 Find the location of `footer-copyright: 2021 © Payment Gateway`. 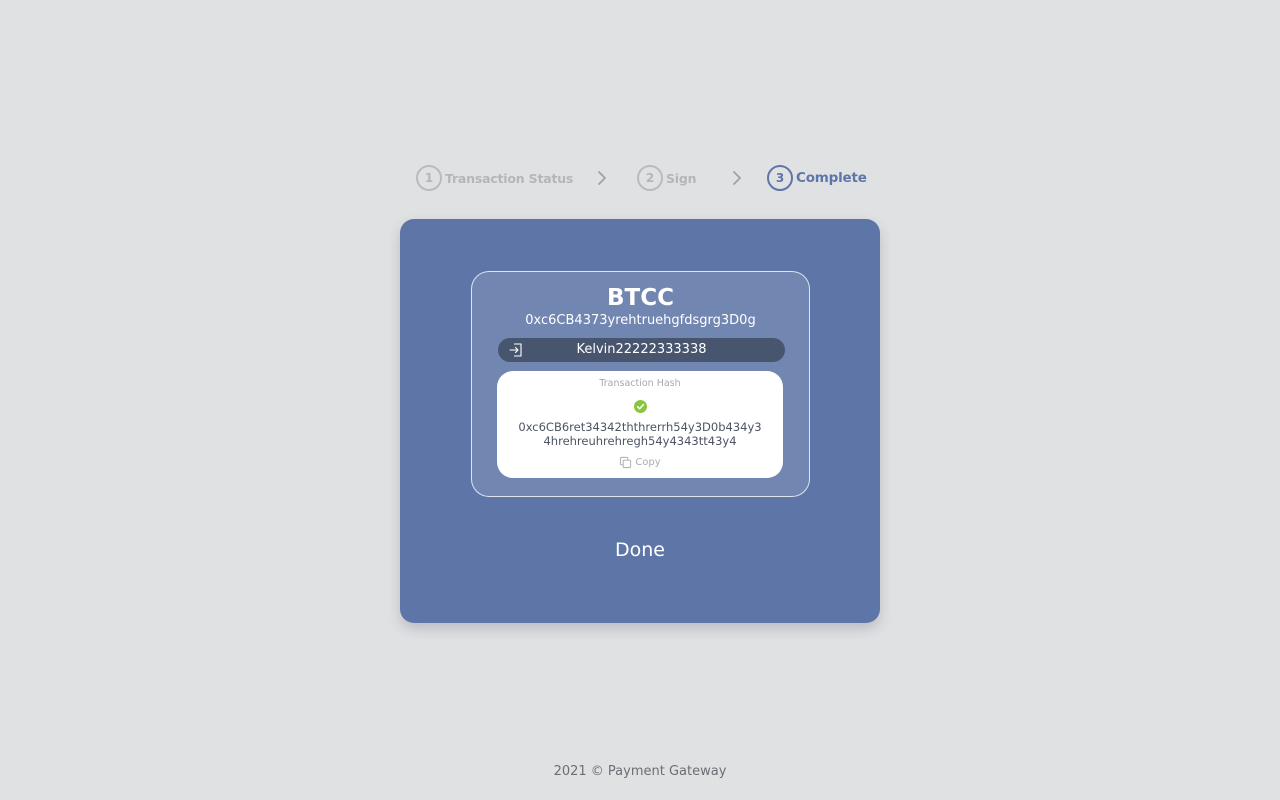

footer-copyright: 2021 © Payment Gateway is located at coordinates (640, 771).